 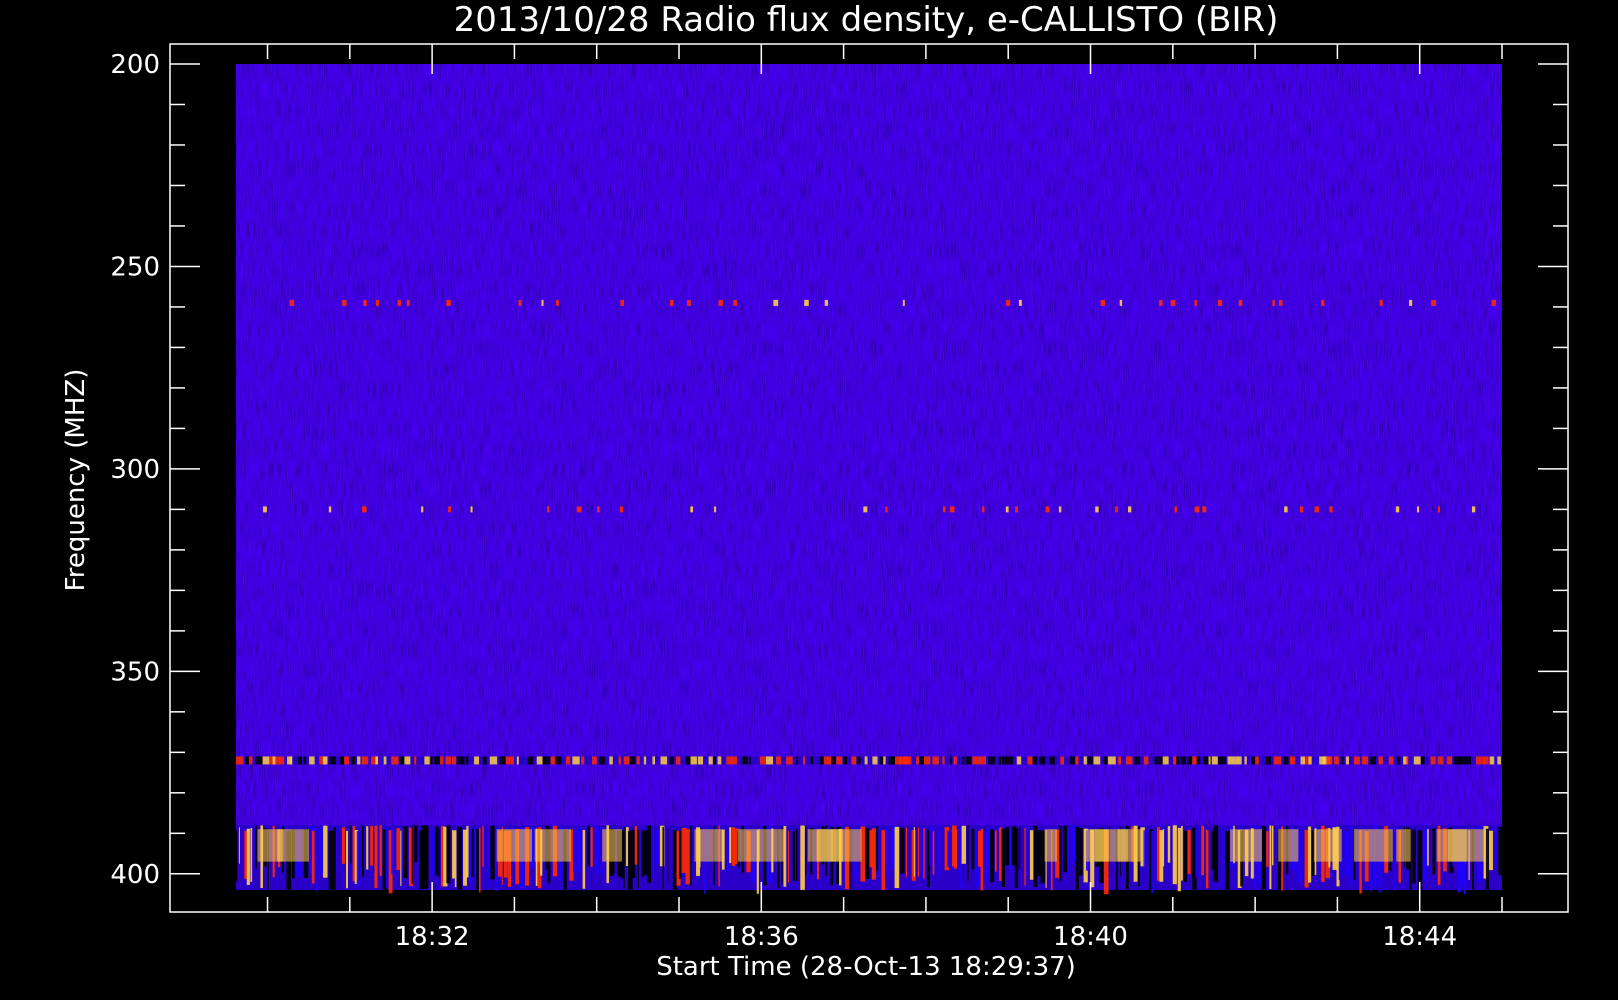 What do you see at coordinates (135, 267) in the screenshot?
I see `y-tick-label: 250` at bounding box center [135, 267].